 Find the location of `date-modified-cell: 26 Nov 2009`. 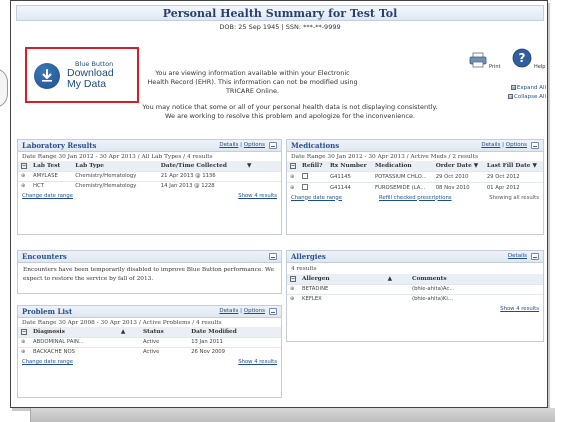

date-modified-cell: 26 Nov 2009 is located at coordinates (234, 351).